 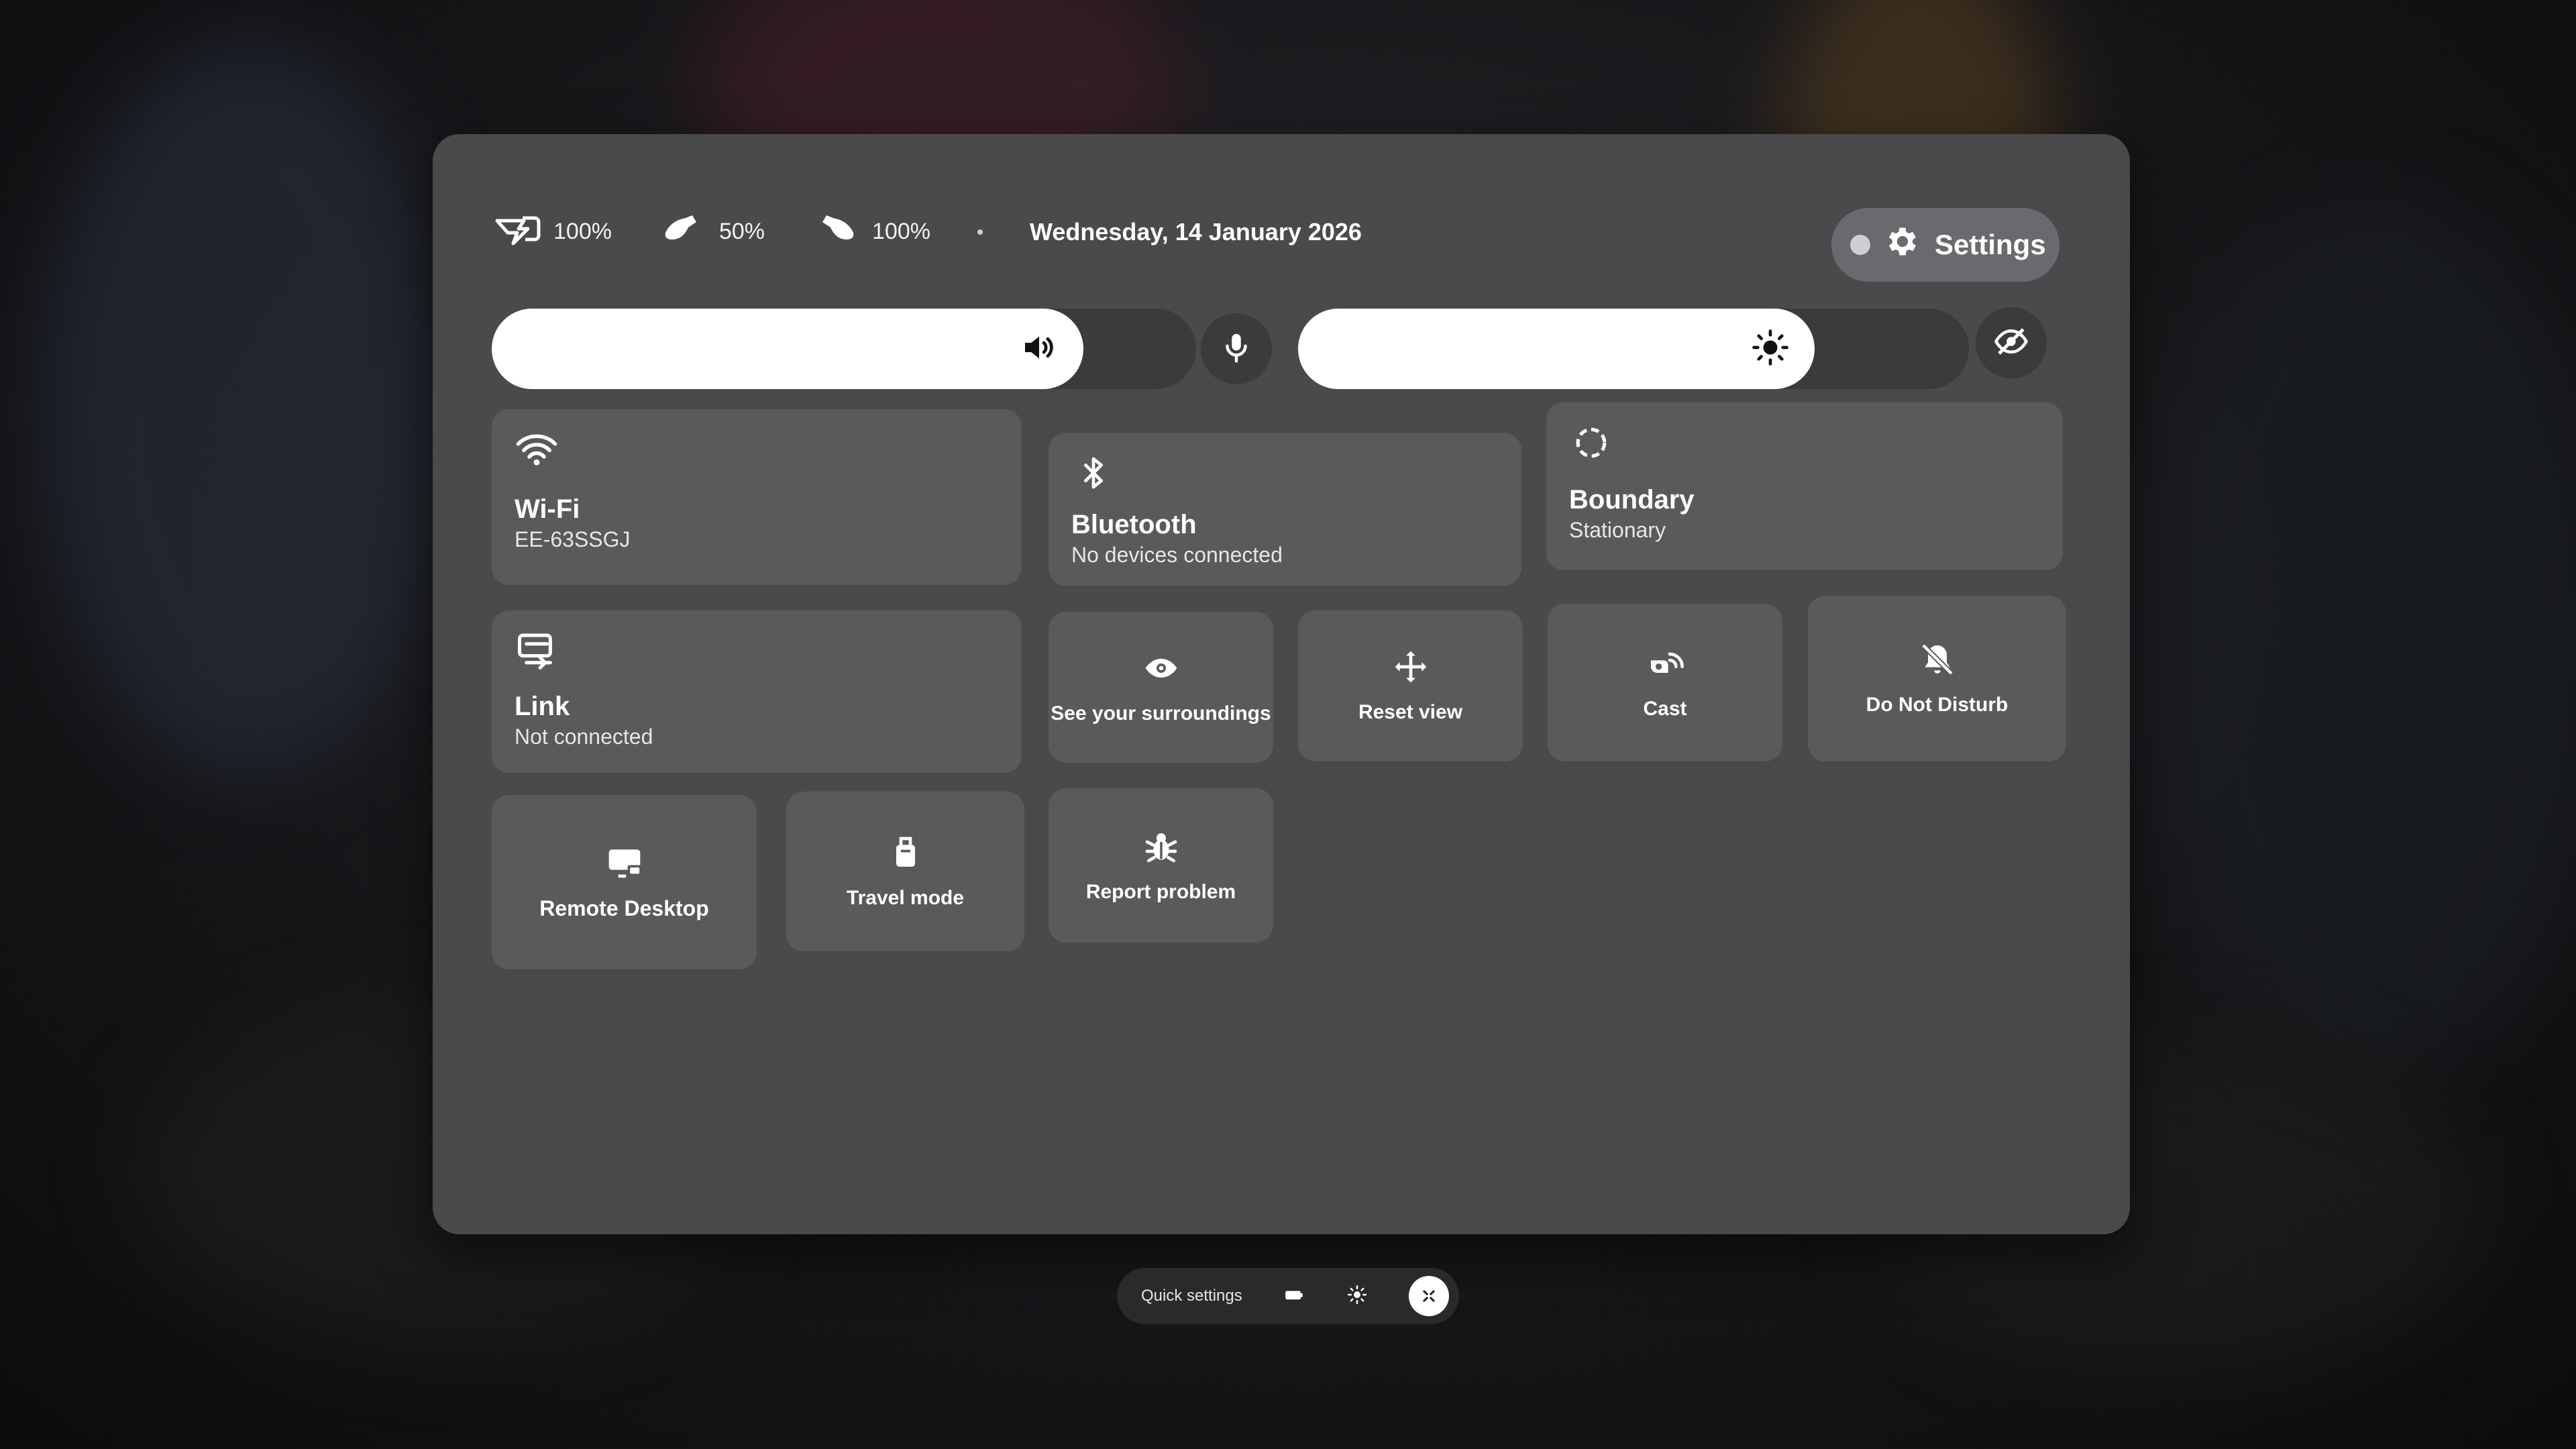 What do you see at coordinates (624, 863) in the screenshot?
I see `monitor-icon` at bounding box center [624, 863].